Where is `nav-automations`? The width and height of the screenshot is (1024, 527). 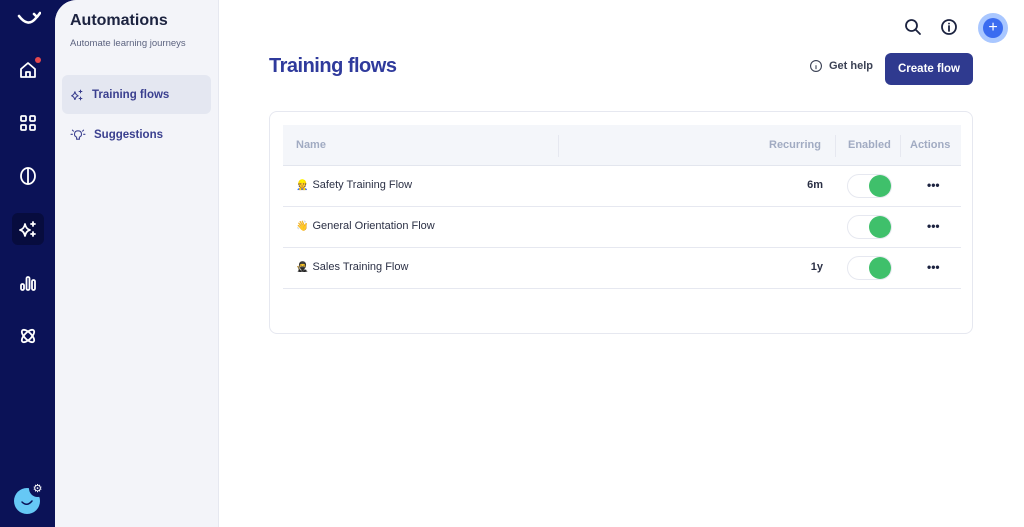 nav-automations is located at coordinates (28, 229).